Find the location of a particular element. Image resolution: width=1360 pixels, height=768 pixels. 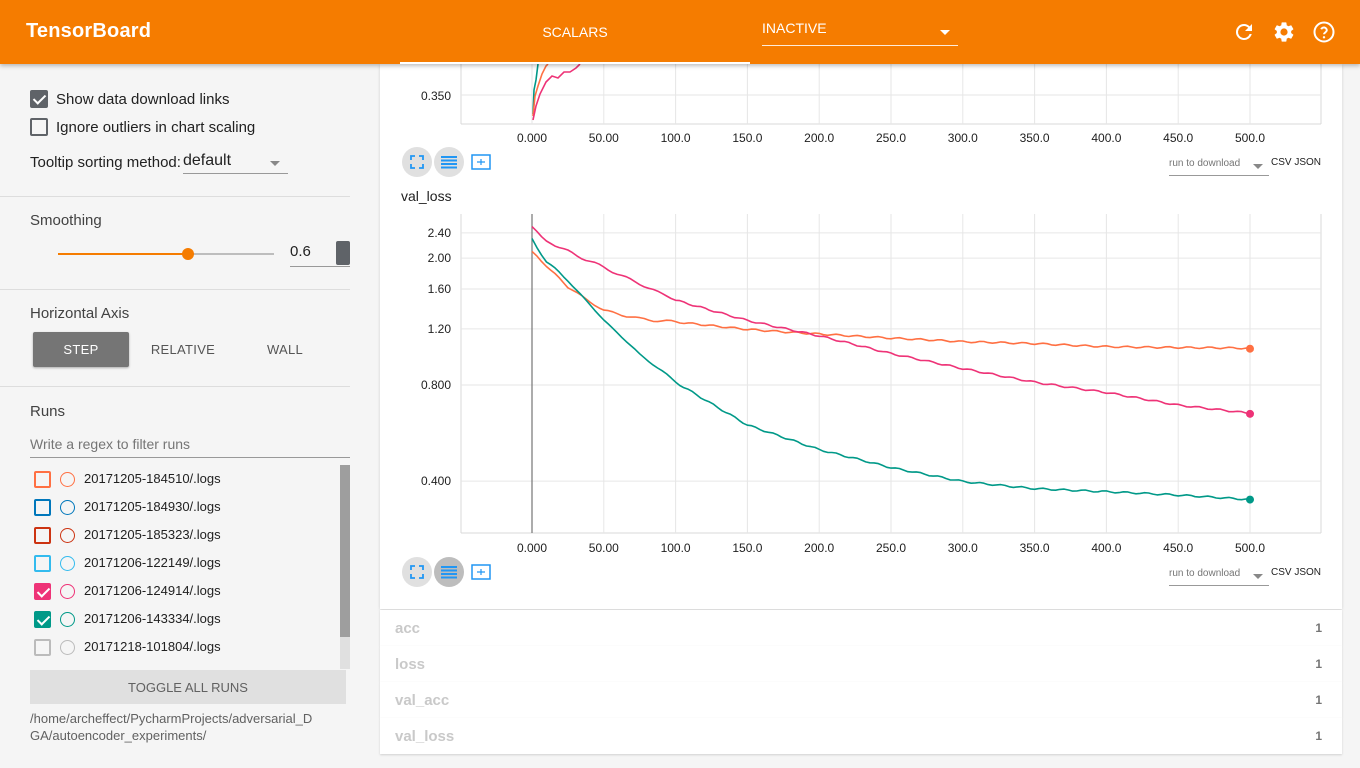

show-download-links-checkbox is located at coordinates (39, 99).